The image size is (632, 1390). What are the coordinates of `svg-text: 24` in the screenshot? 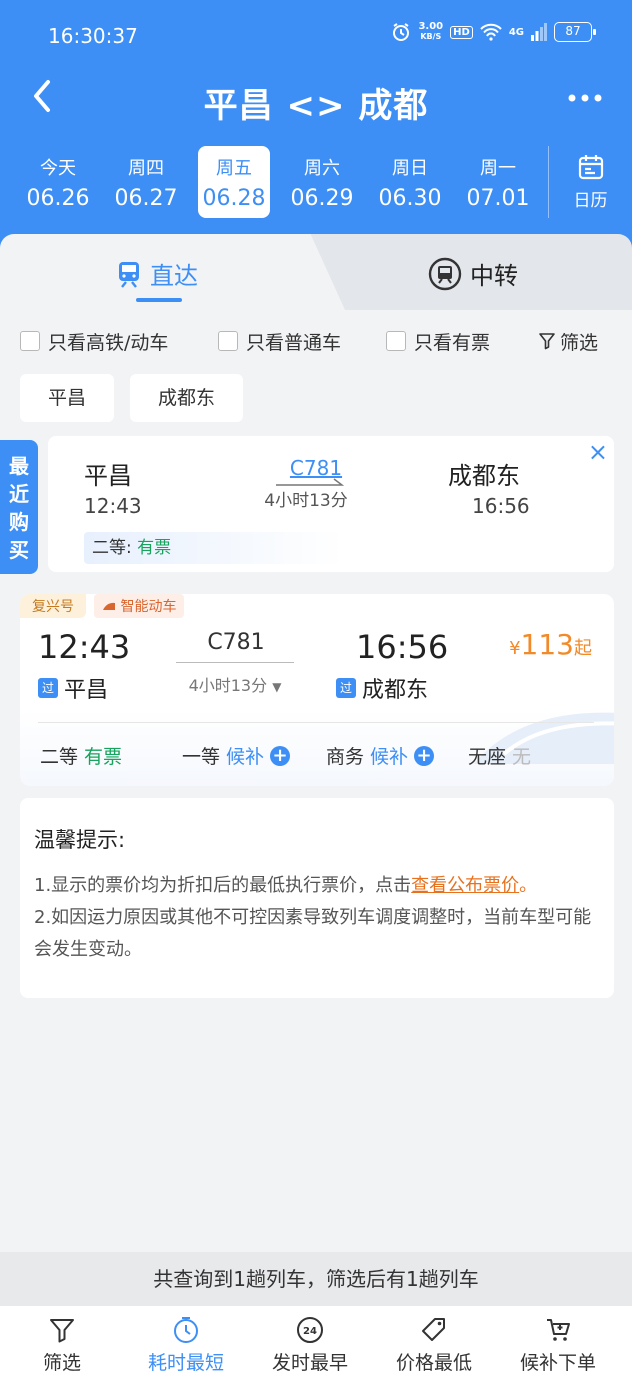 It's located at (310, 1331).